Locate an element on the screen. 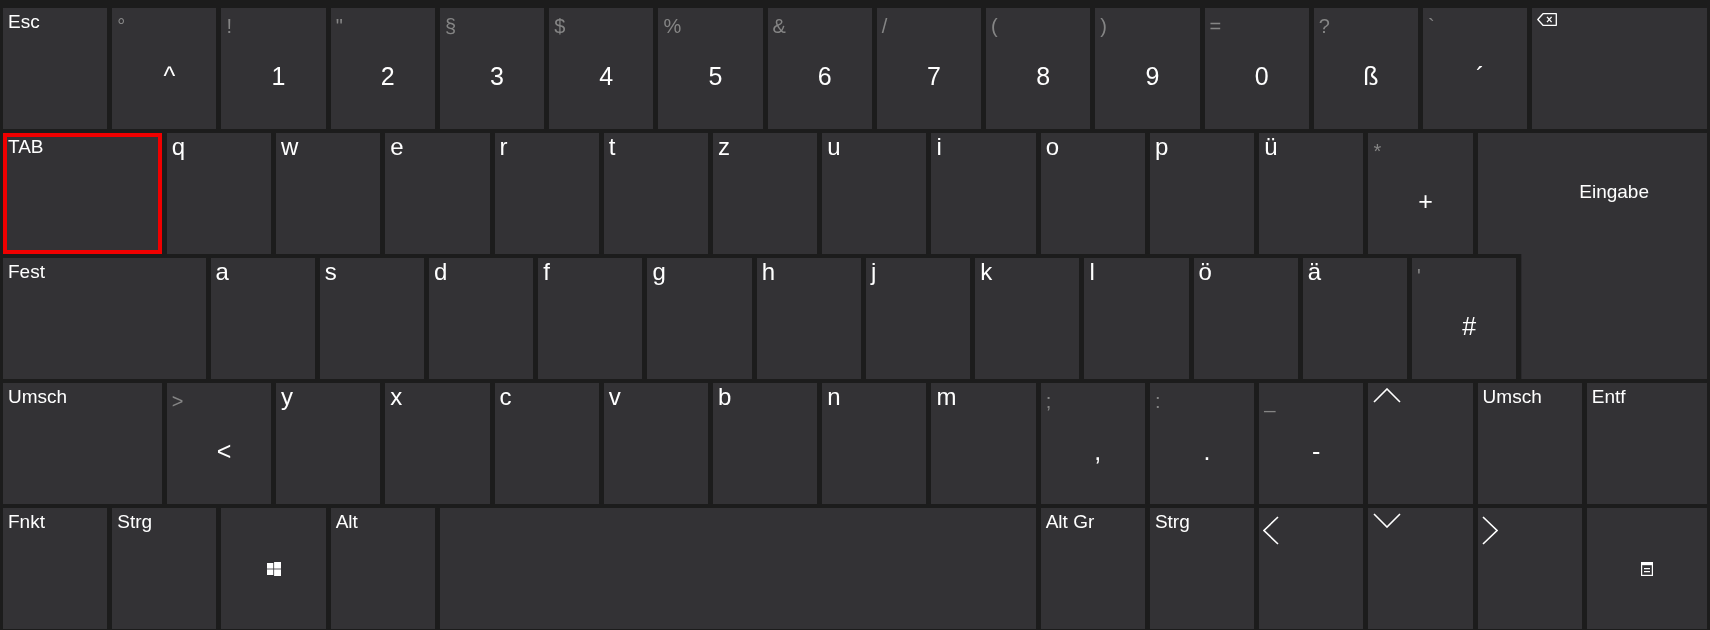  letter-key: l is located at coordinates (1136, 318).